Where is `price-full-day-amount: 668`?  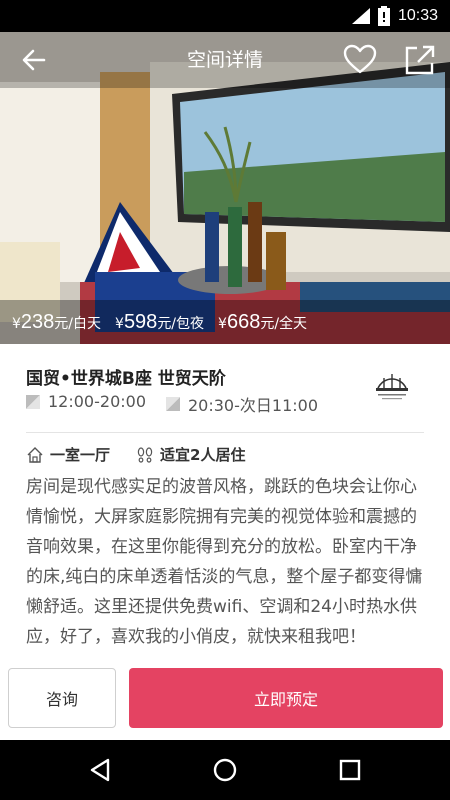
price-full-day-amount: 668 is located at coordinates (243, 321).